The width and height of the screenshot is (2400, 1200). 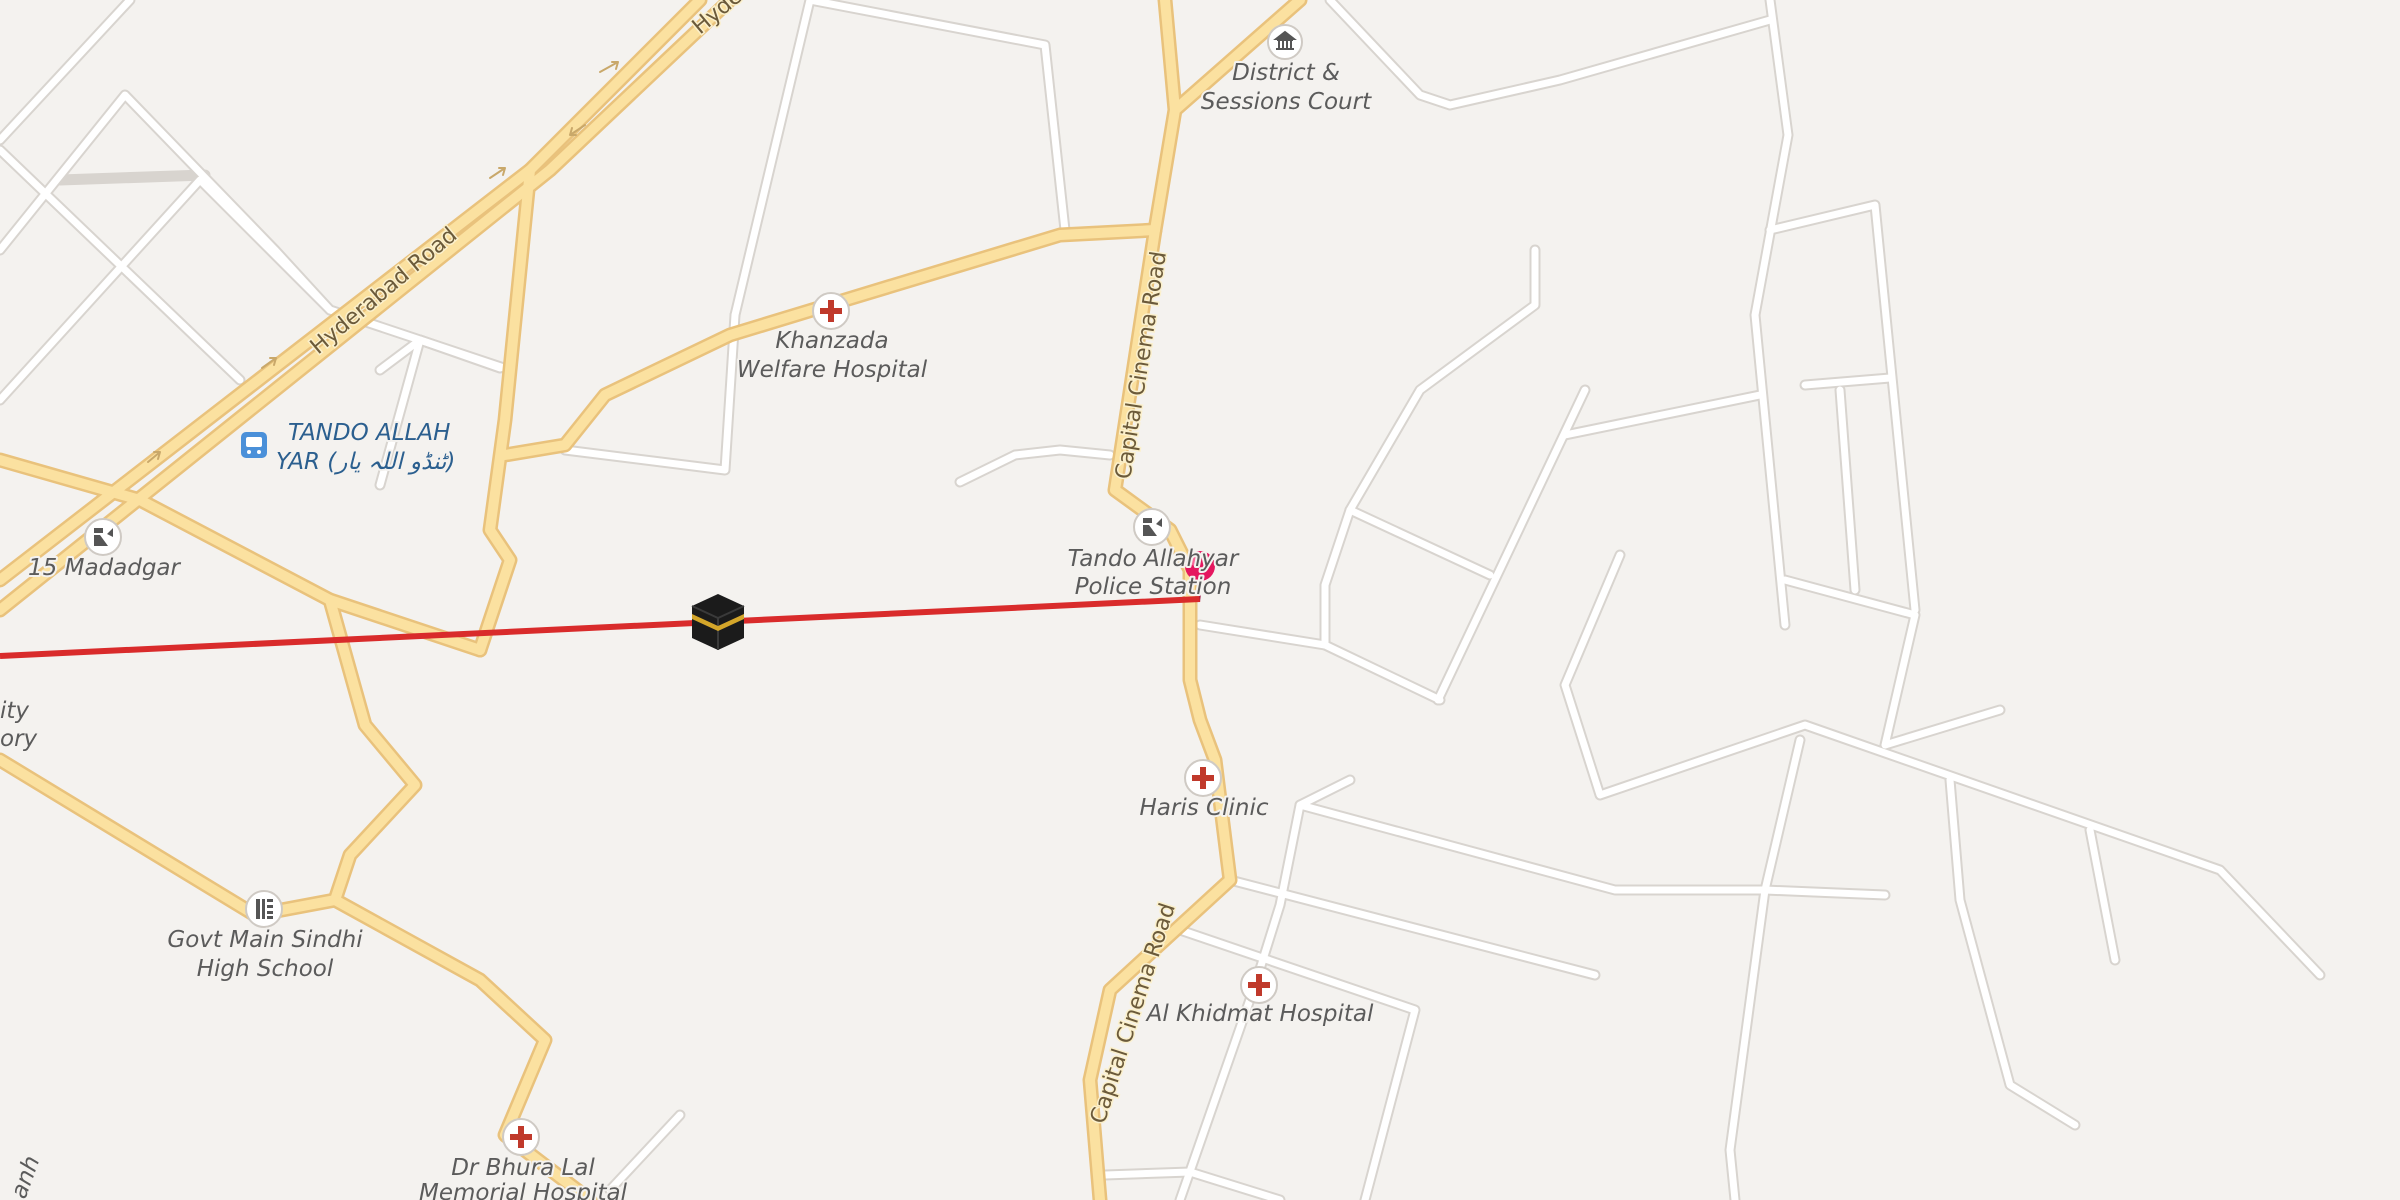 I want to click on label-district-court-line2: Sessions Court, so click(x=1286, y=102).